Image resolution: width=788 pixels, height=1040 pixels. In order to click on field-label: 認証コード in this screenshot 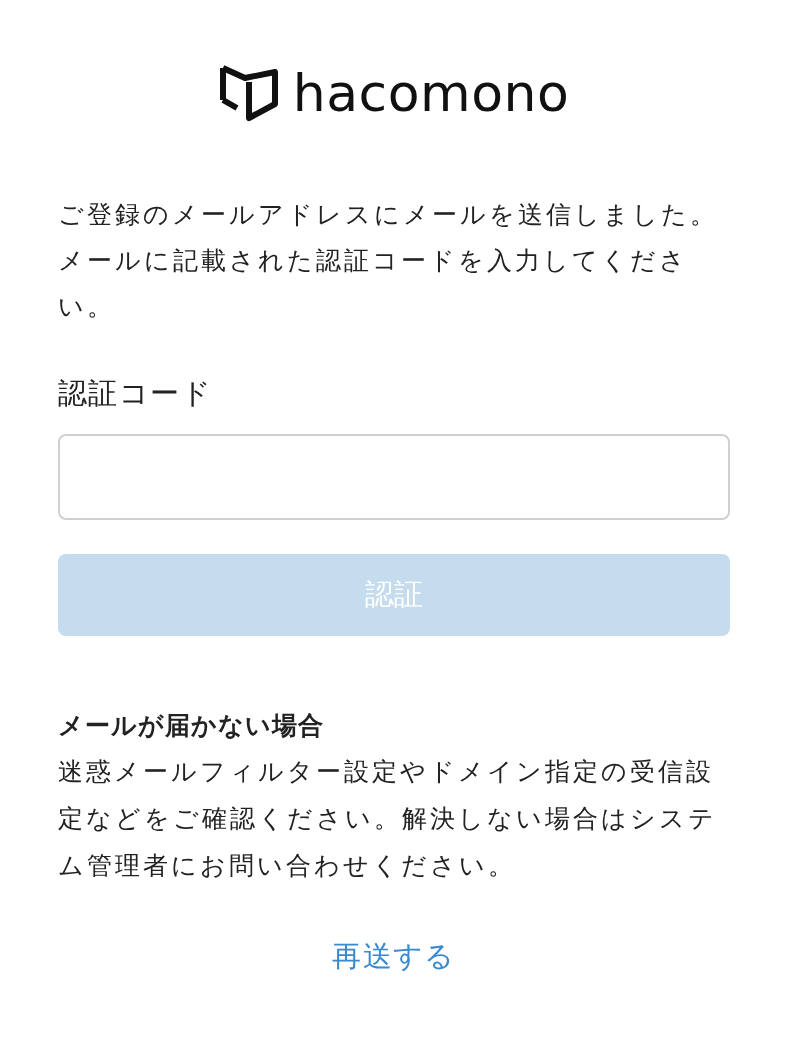, I will do `click(136, 393)`.